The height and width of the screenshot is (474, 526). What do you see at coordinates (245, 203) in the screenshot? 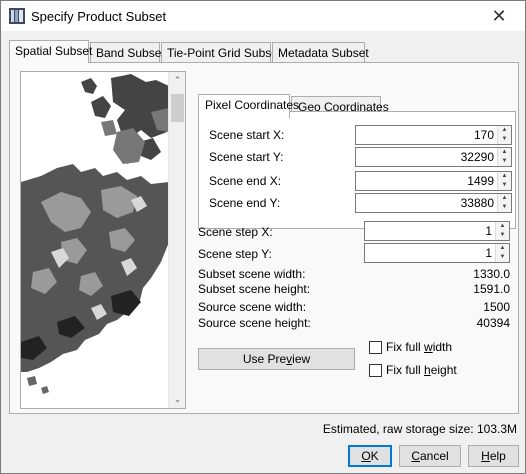
I see `scene-end-y-label: Scene end Y:` at bounding box center [245, 203].